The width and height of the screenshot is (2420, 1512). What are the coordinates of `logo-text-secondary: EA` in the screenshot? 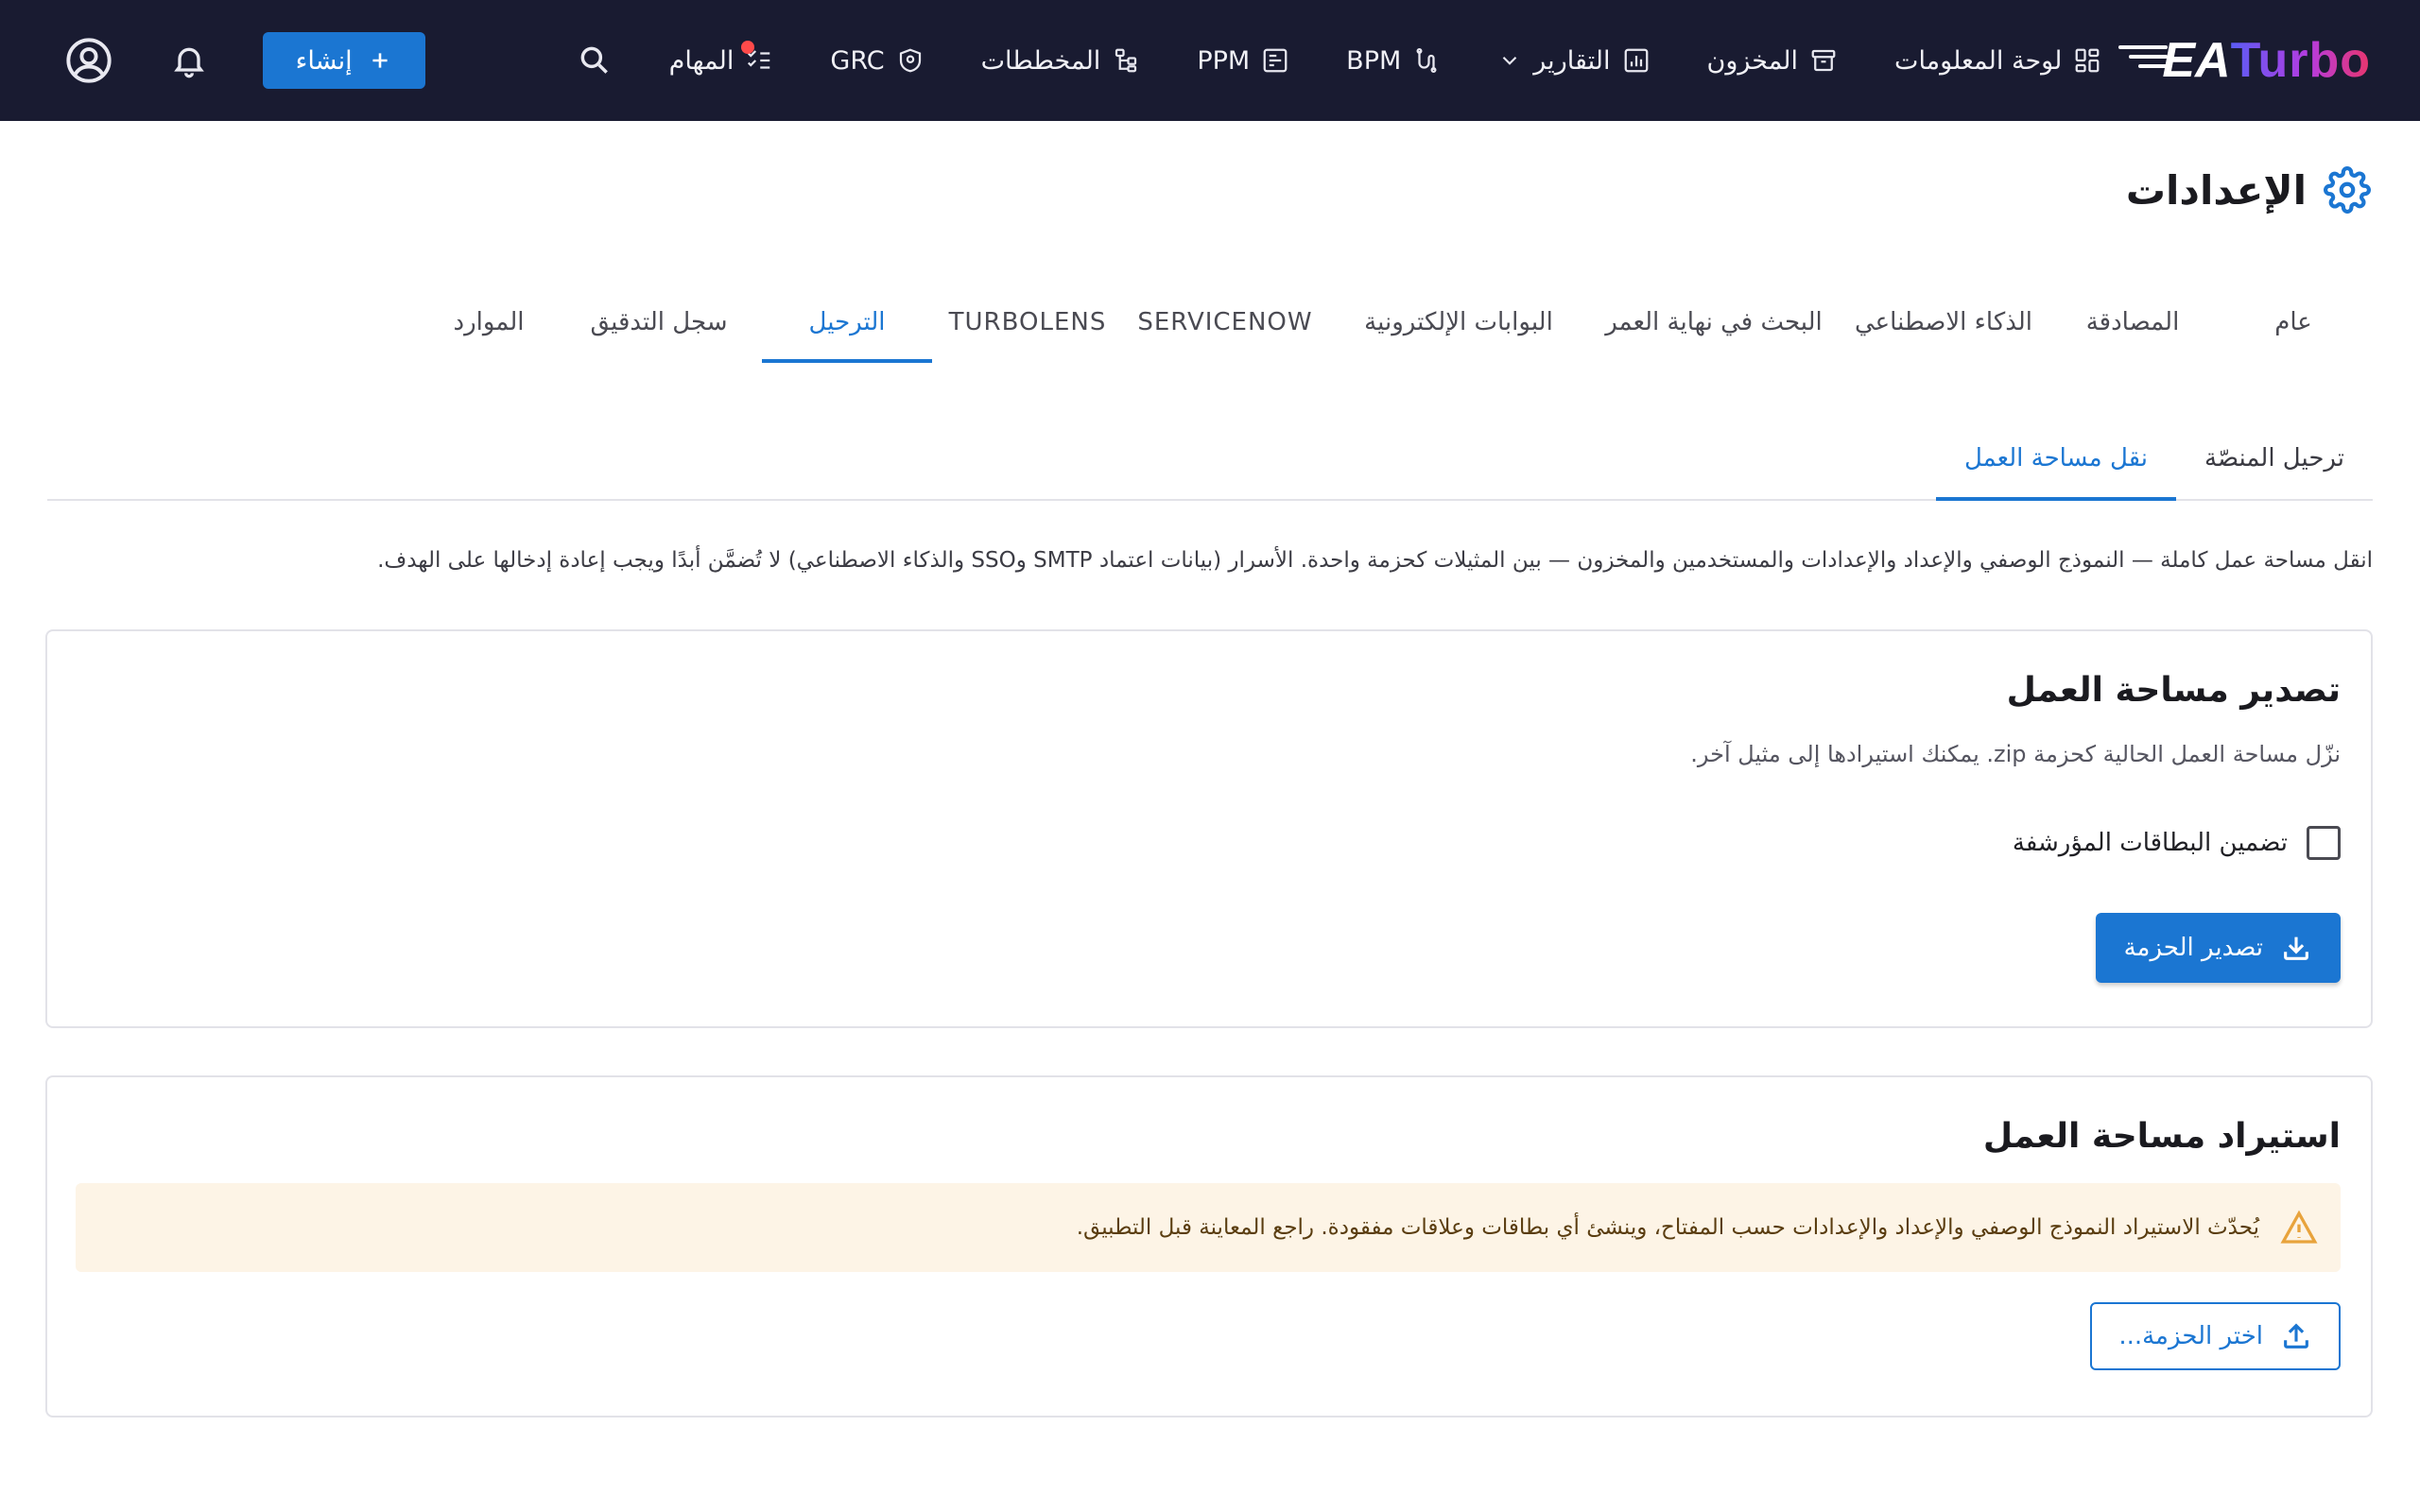 It's located at (2174, 60).